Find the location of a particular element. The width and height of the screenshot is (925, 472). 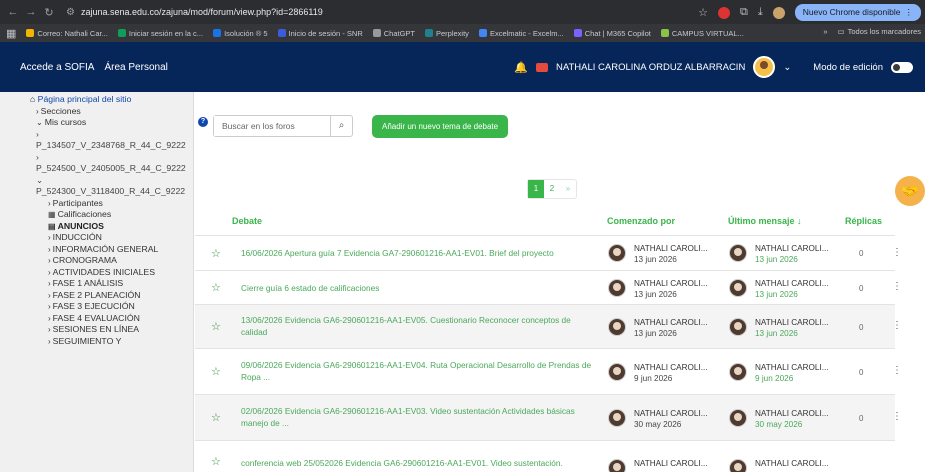

last-post-date: 30 may 2026 is located at coordinates (778, 424).